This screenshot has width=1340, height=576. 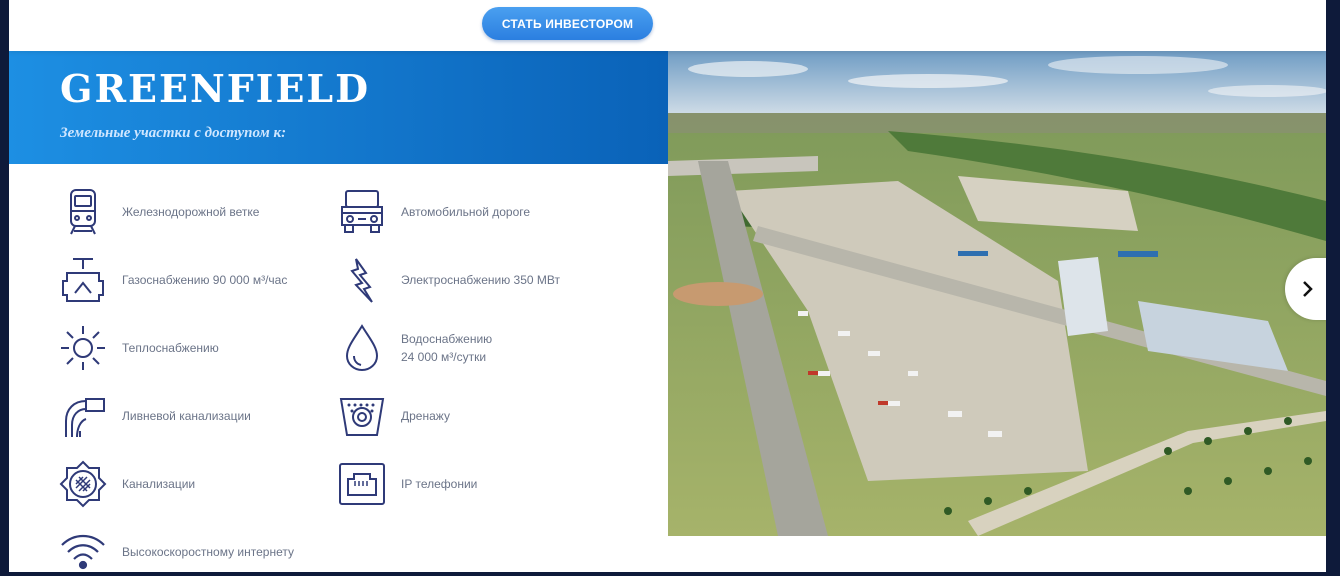 I want to click on feature-label: IP телефонии, so click(x=439, y=484).